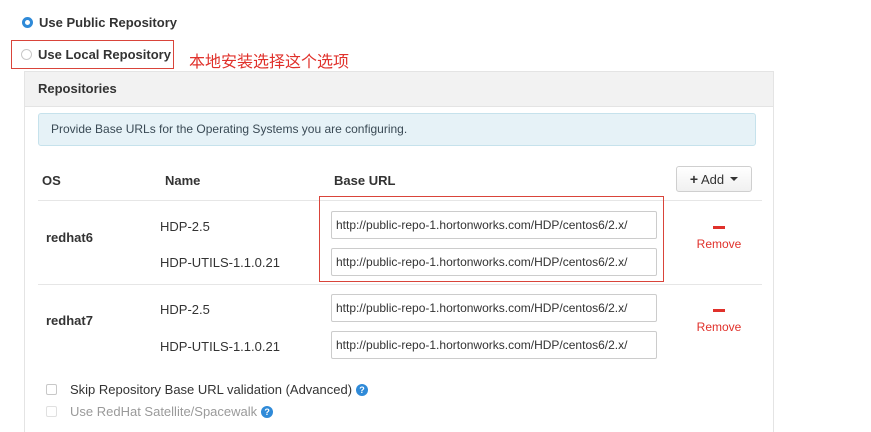 This screenshot has height=432, width=871. I want to click on satellite-checkbox, so click(51, 411).